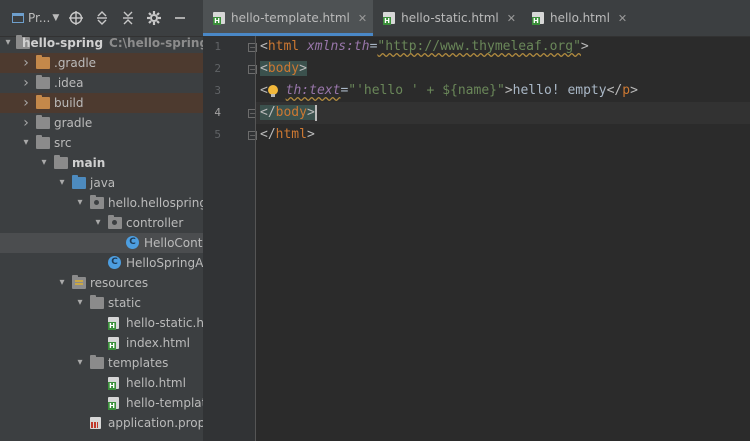 This screenshot has height=441, width=750. What do you see at coordinates (101, 83) in the screenshot?
I see `tree-item: › .idea` at bounding box center [101, 83].